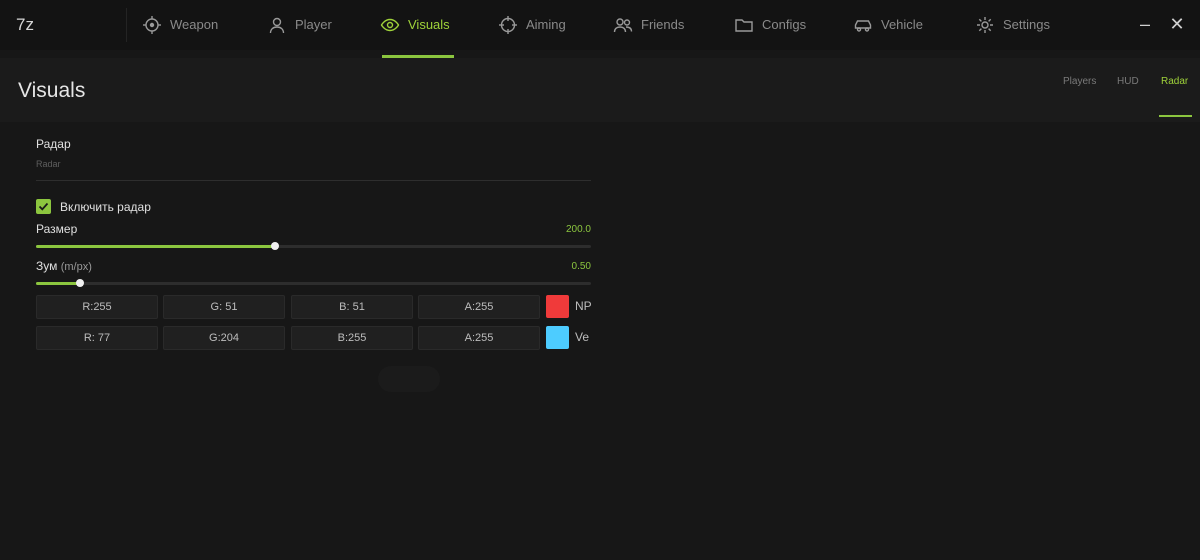 The height and width of the screenshot is (560, 1200). What do you see at coordinates (1175, 116) in the screenshot?
I see `active-subtab-indicator` at bounding box center [1175, 116].